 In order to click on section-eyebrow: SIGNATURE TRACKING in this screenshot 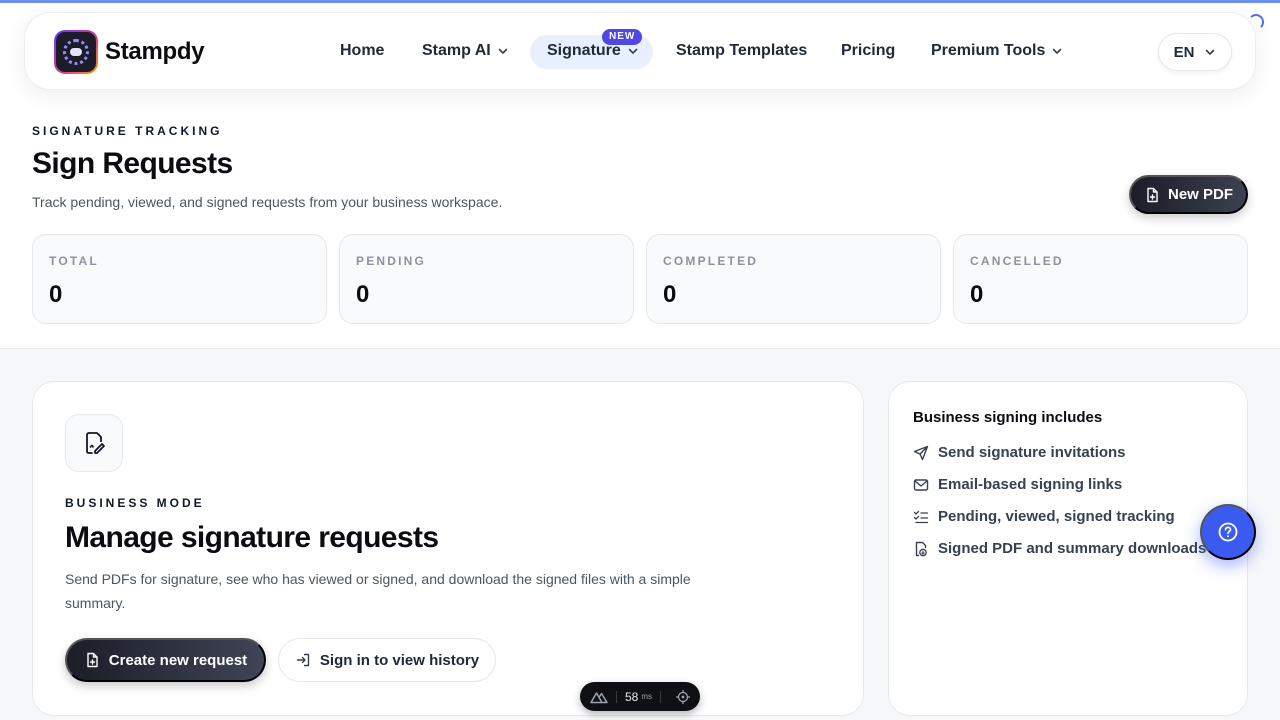, I will do `click(127, 131)`.